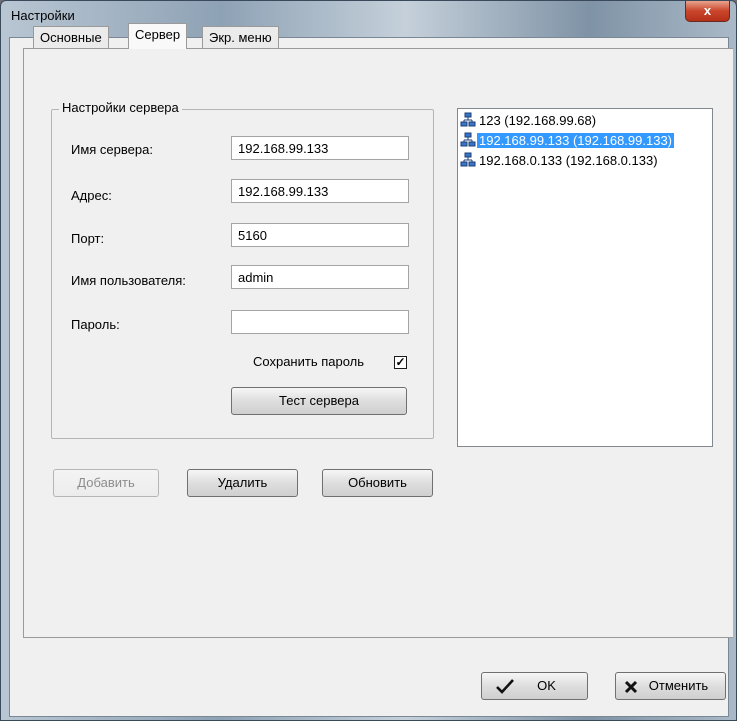 Image resolution: width=737 pixels, height=721 pixels. Describe the element at coordinates (95, 324) in the screenshot. I see `password-label: Пароль:` at that location.